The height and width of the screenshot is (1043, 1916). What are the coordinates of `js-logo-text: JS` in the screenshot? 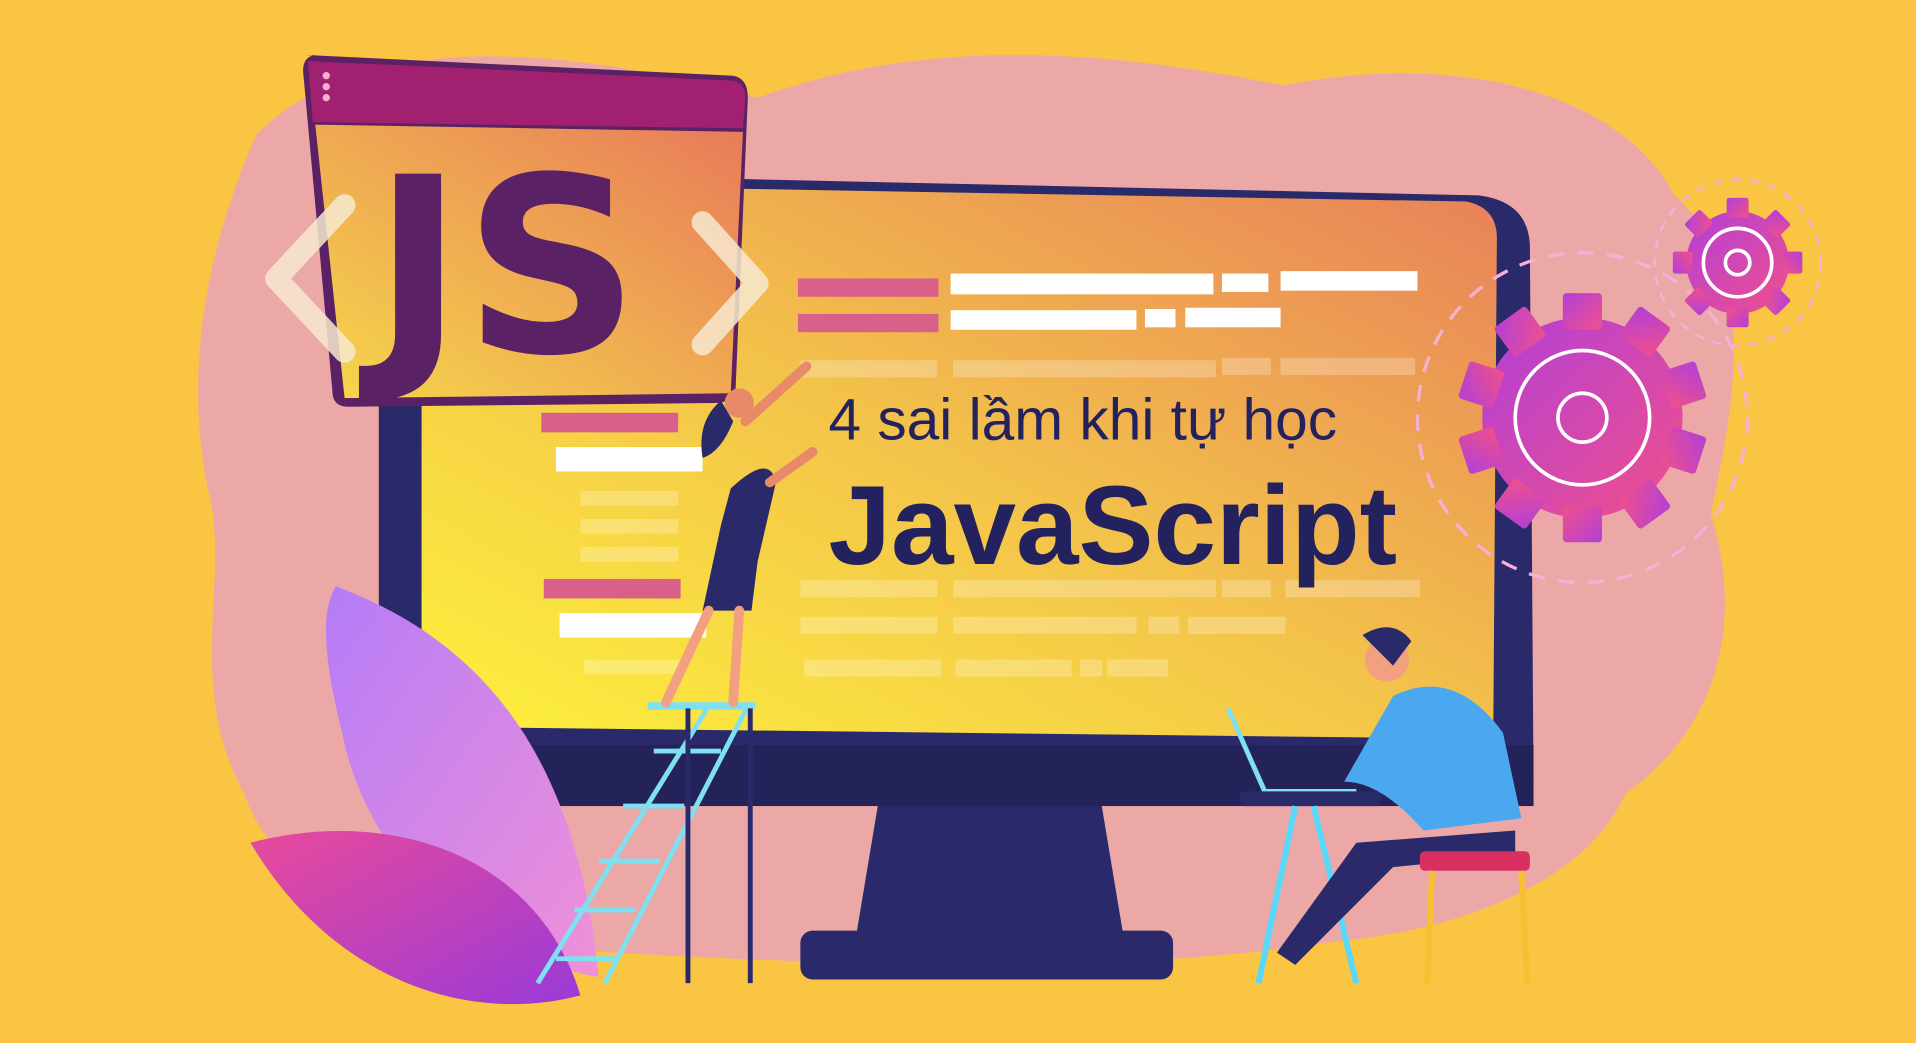 It's located at (499, 267).